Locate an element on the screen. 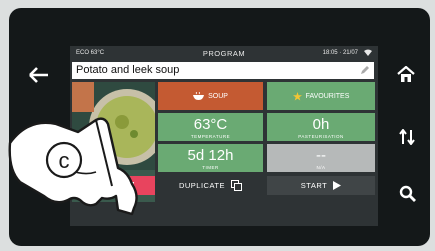 The width and height of the screenshot is (435, 251). category-tile: SOUP is located at coordinates (210, 96).